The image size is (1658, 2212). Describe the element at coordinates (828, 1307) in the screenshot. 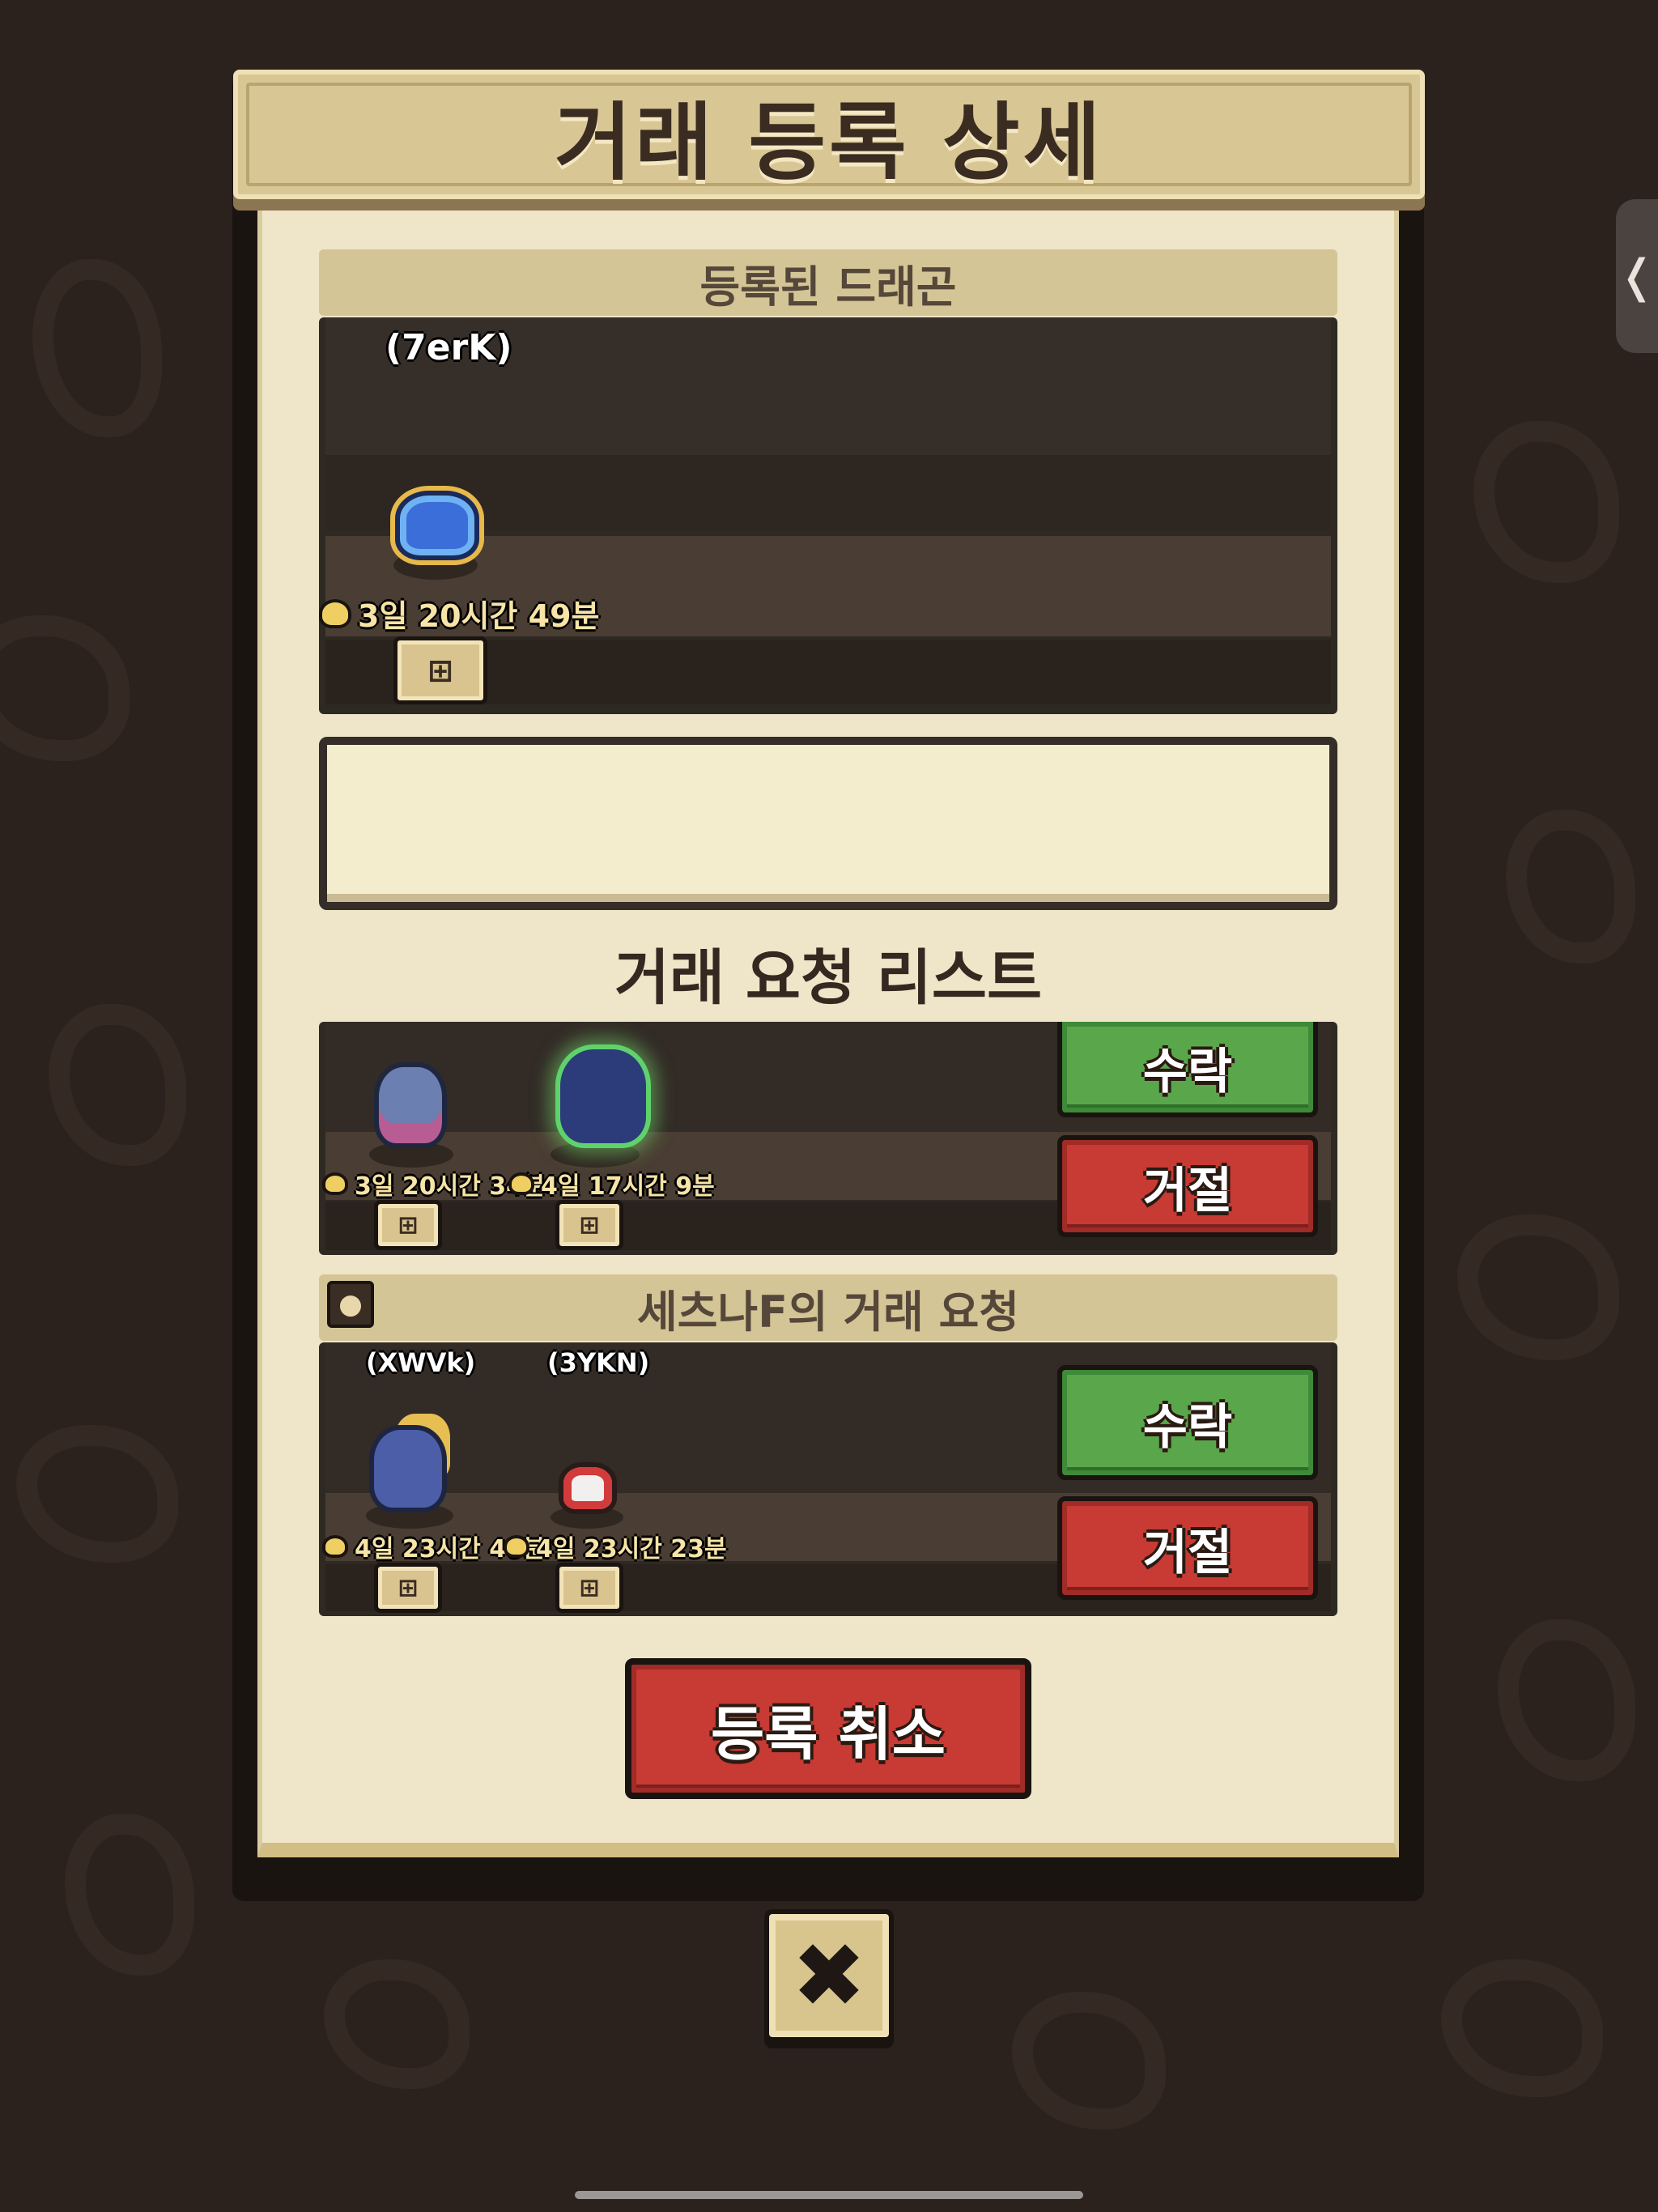

I see `request-2-header: 세츠나F의 거래 요청` at that location.